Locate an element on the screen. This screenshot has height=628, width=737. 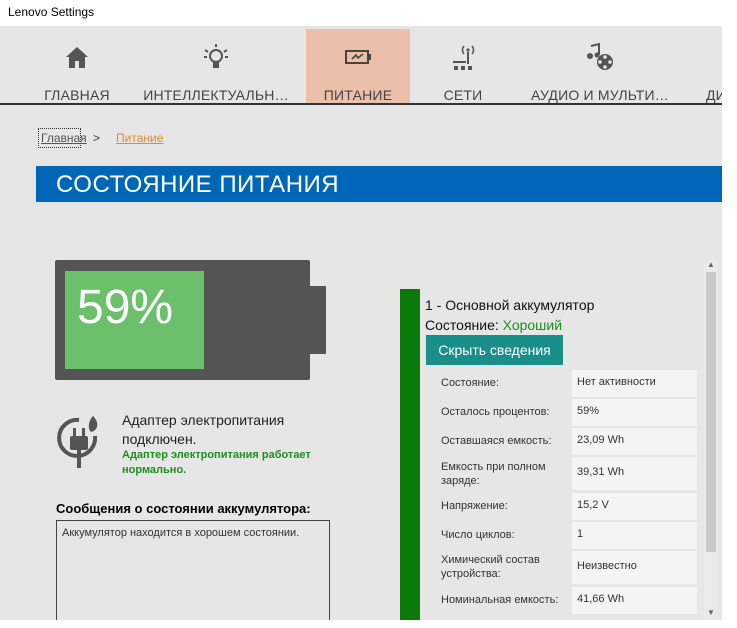
home-icon is located at coordinates (77, 57).